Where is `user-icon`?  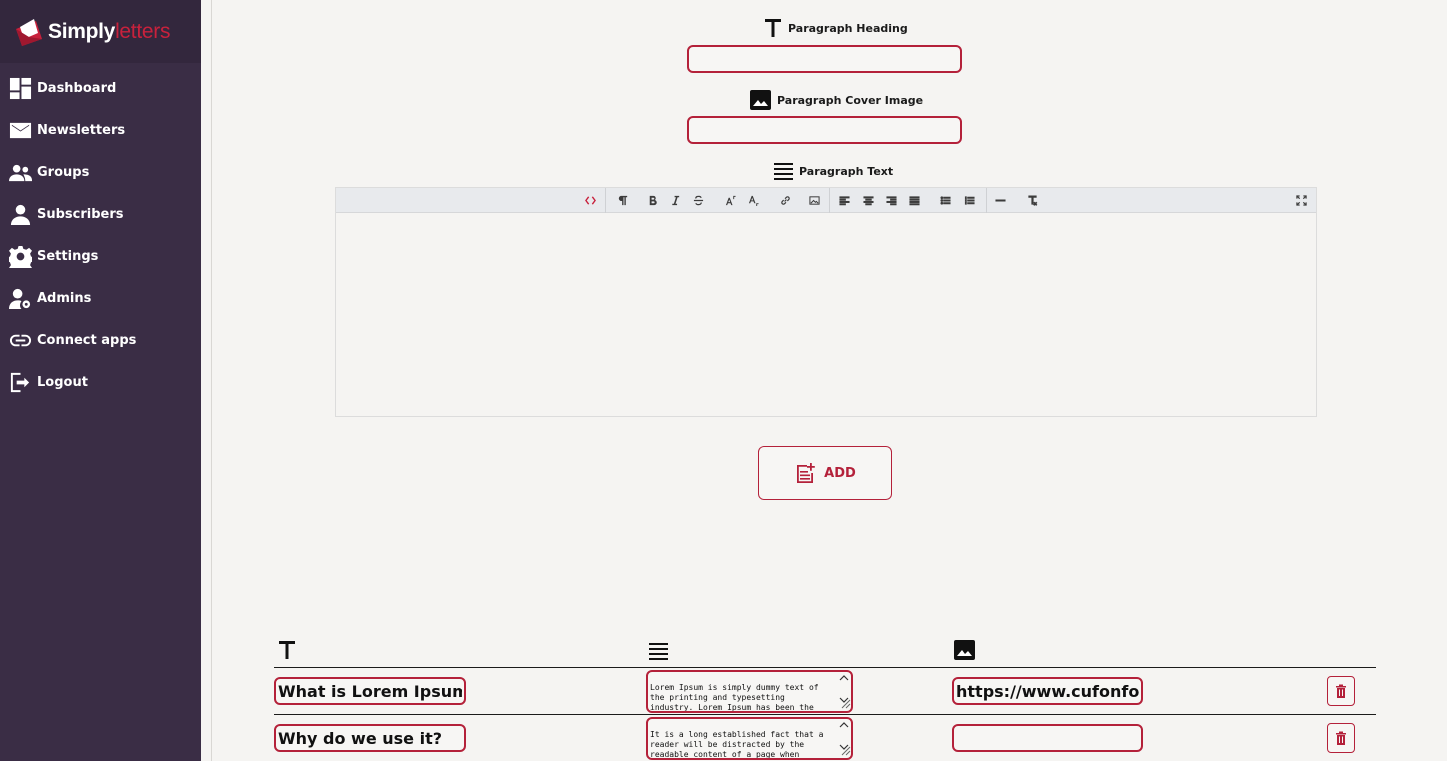 user-icon is located at coordinates (20, 214).